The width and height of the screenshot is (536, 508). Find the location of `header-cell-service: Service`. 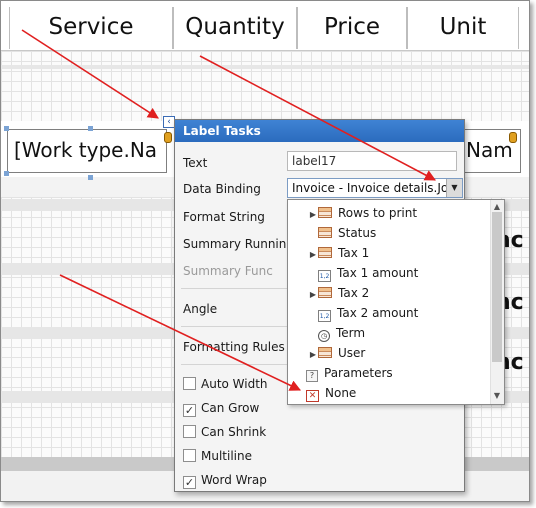

header-cell-service: Service is located at coordinates (91, 28).